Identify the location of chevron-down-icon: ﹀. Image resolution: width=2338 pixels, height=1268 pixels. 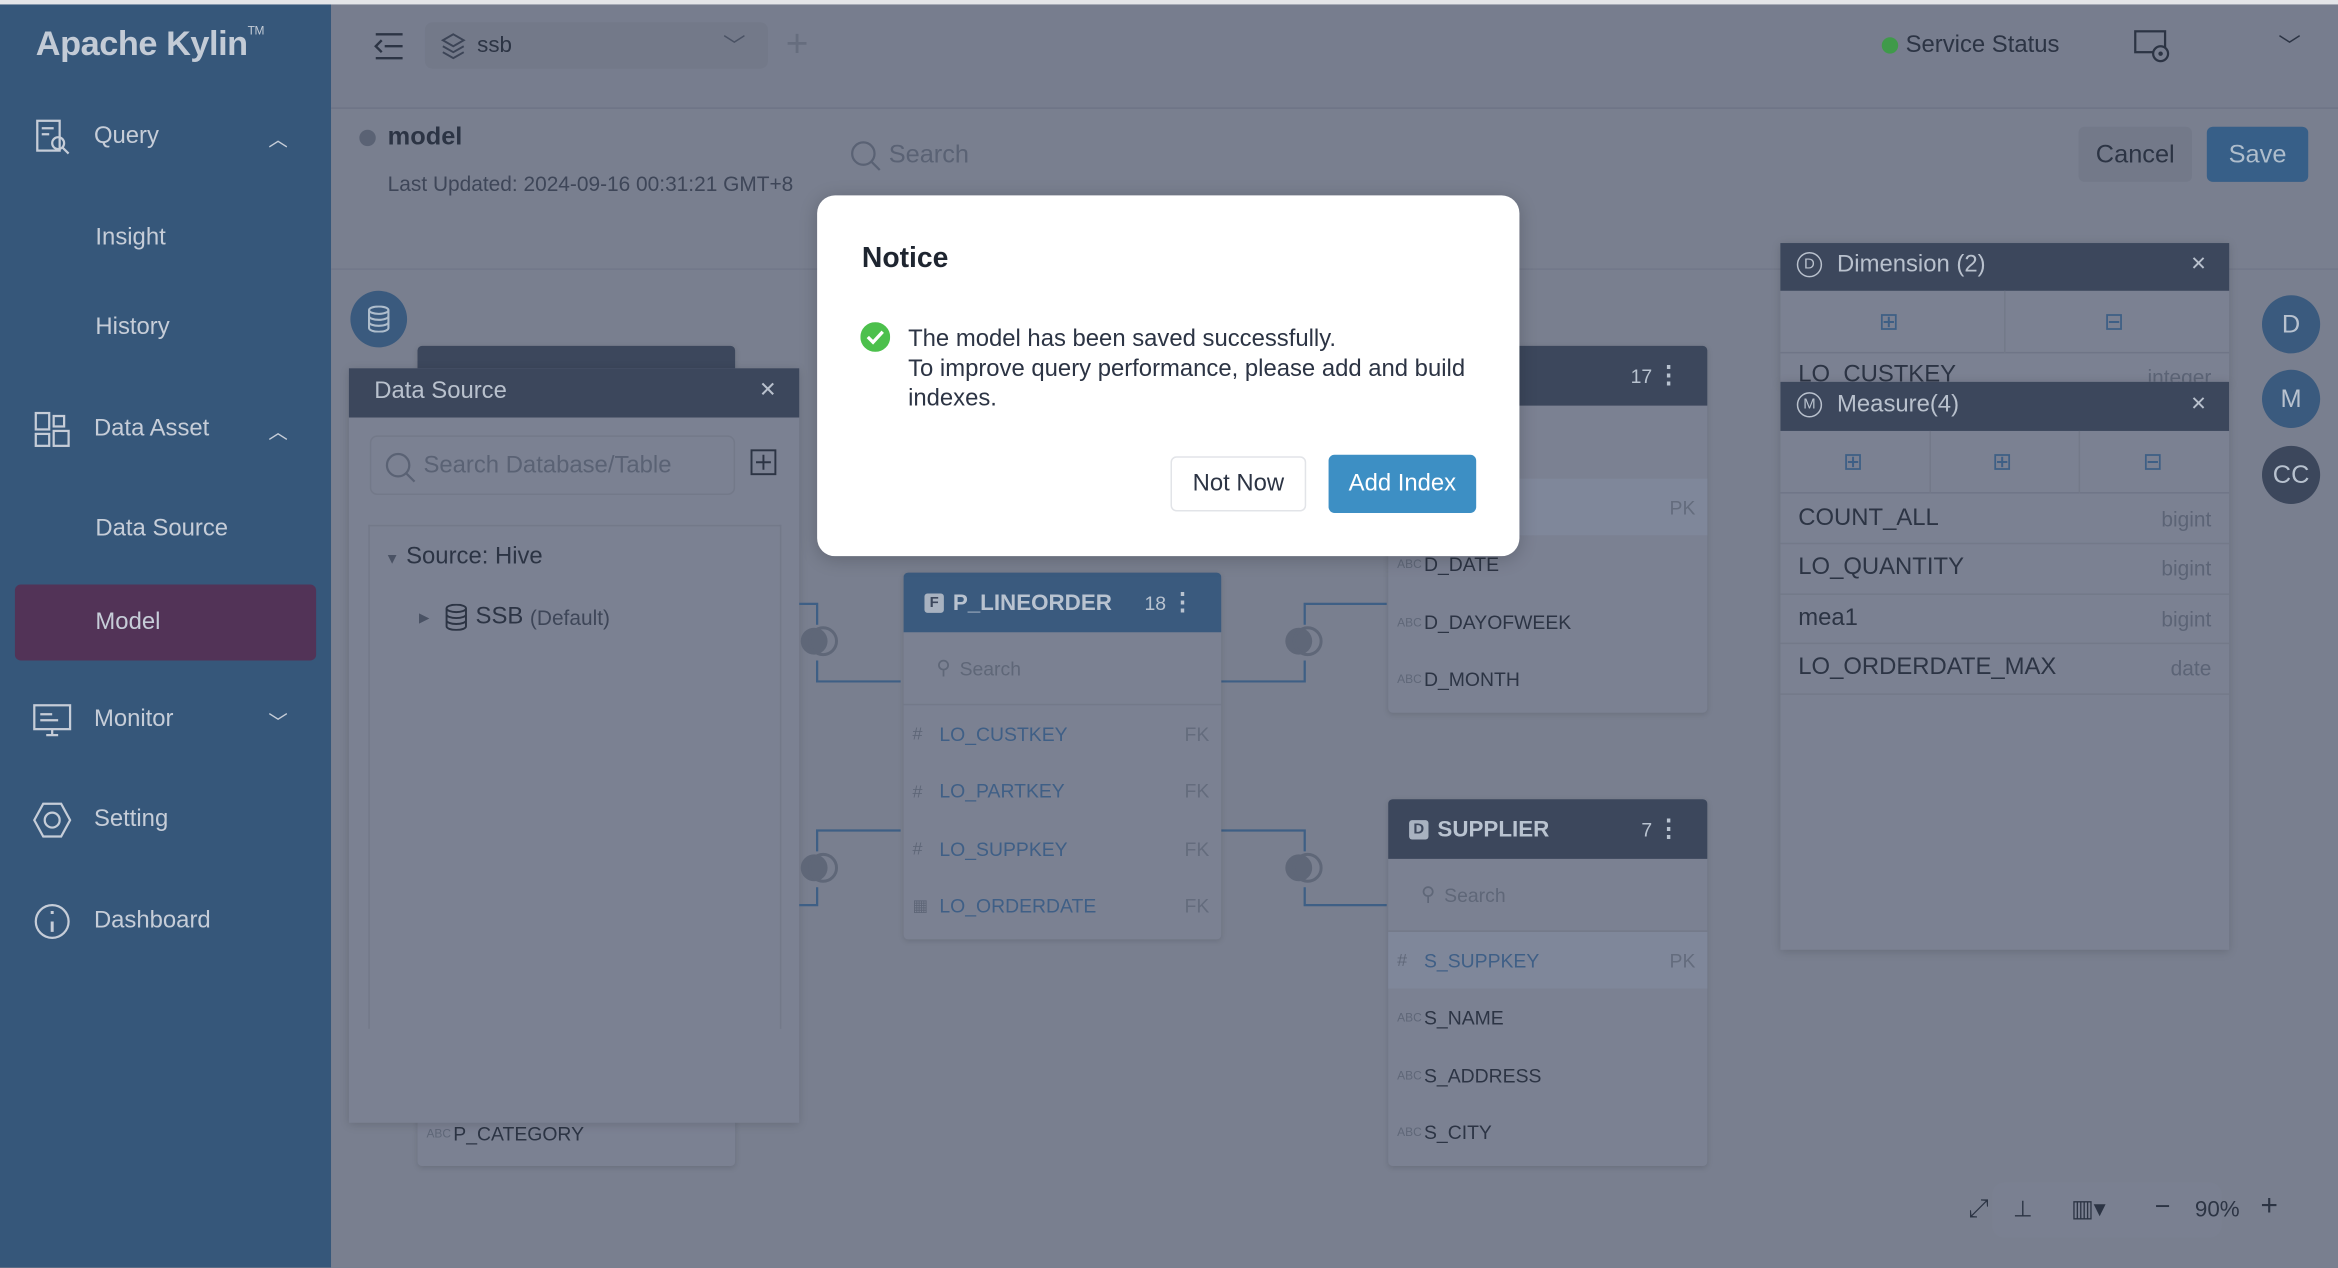
(734, 47).